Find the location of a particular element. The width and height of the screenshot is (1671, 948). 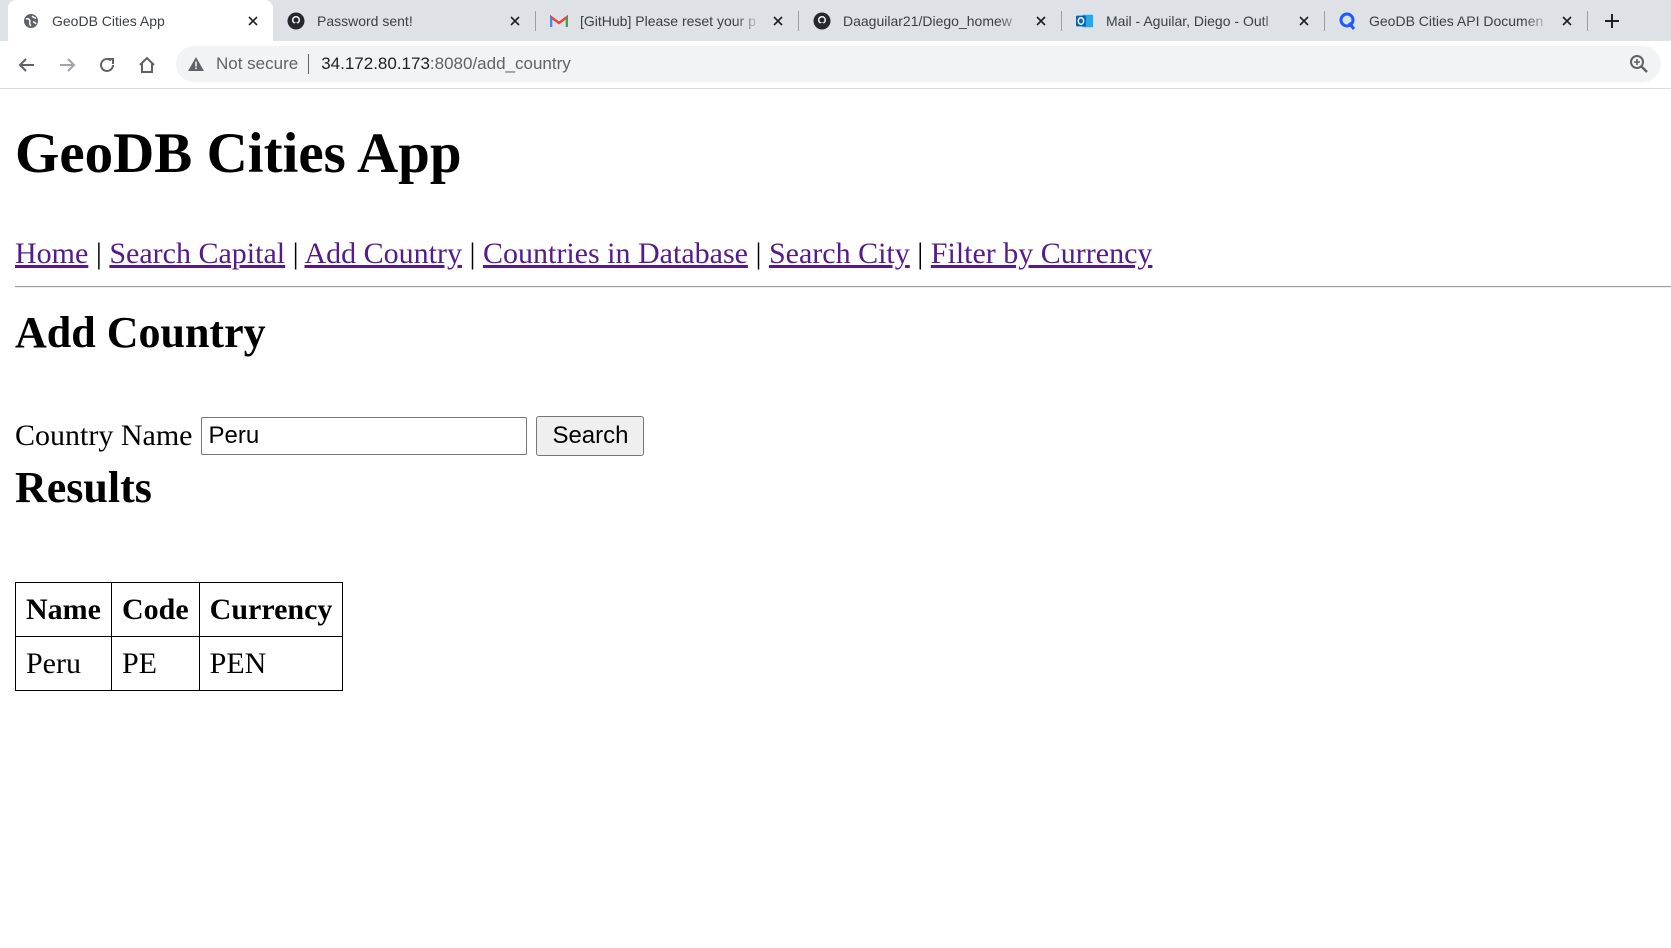

tab-geodb-docs: GeoDB Cities API Documen is located at coordinates (1456, 20).